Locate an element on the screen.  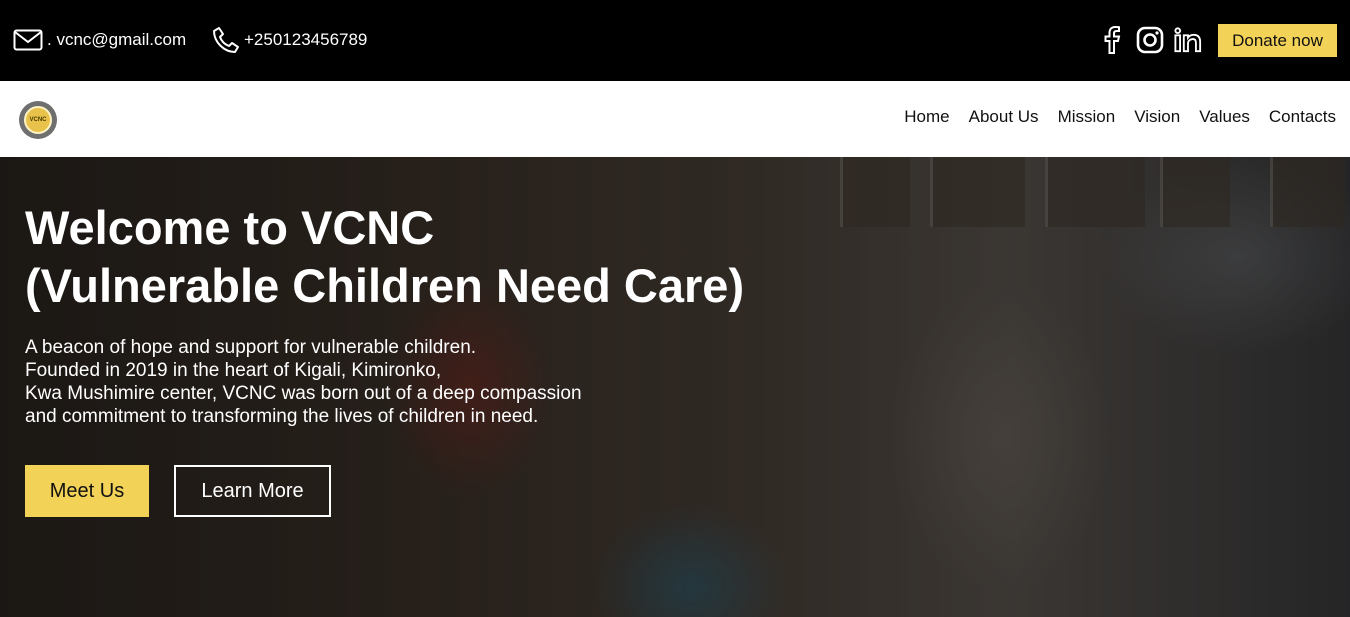
email-contact: . vcnc@gmail.com is located at coordinates (99, 40).